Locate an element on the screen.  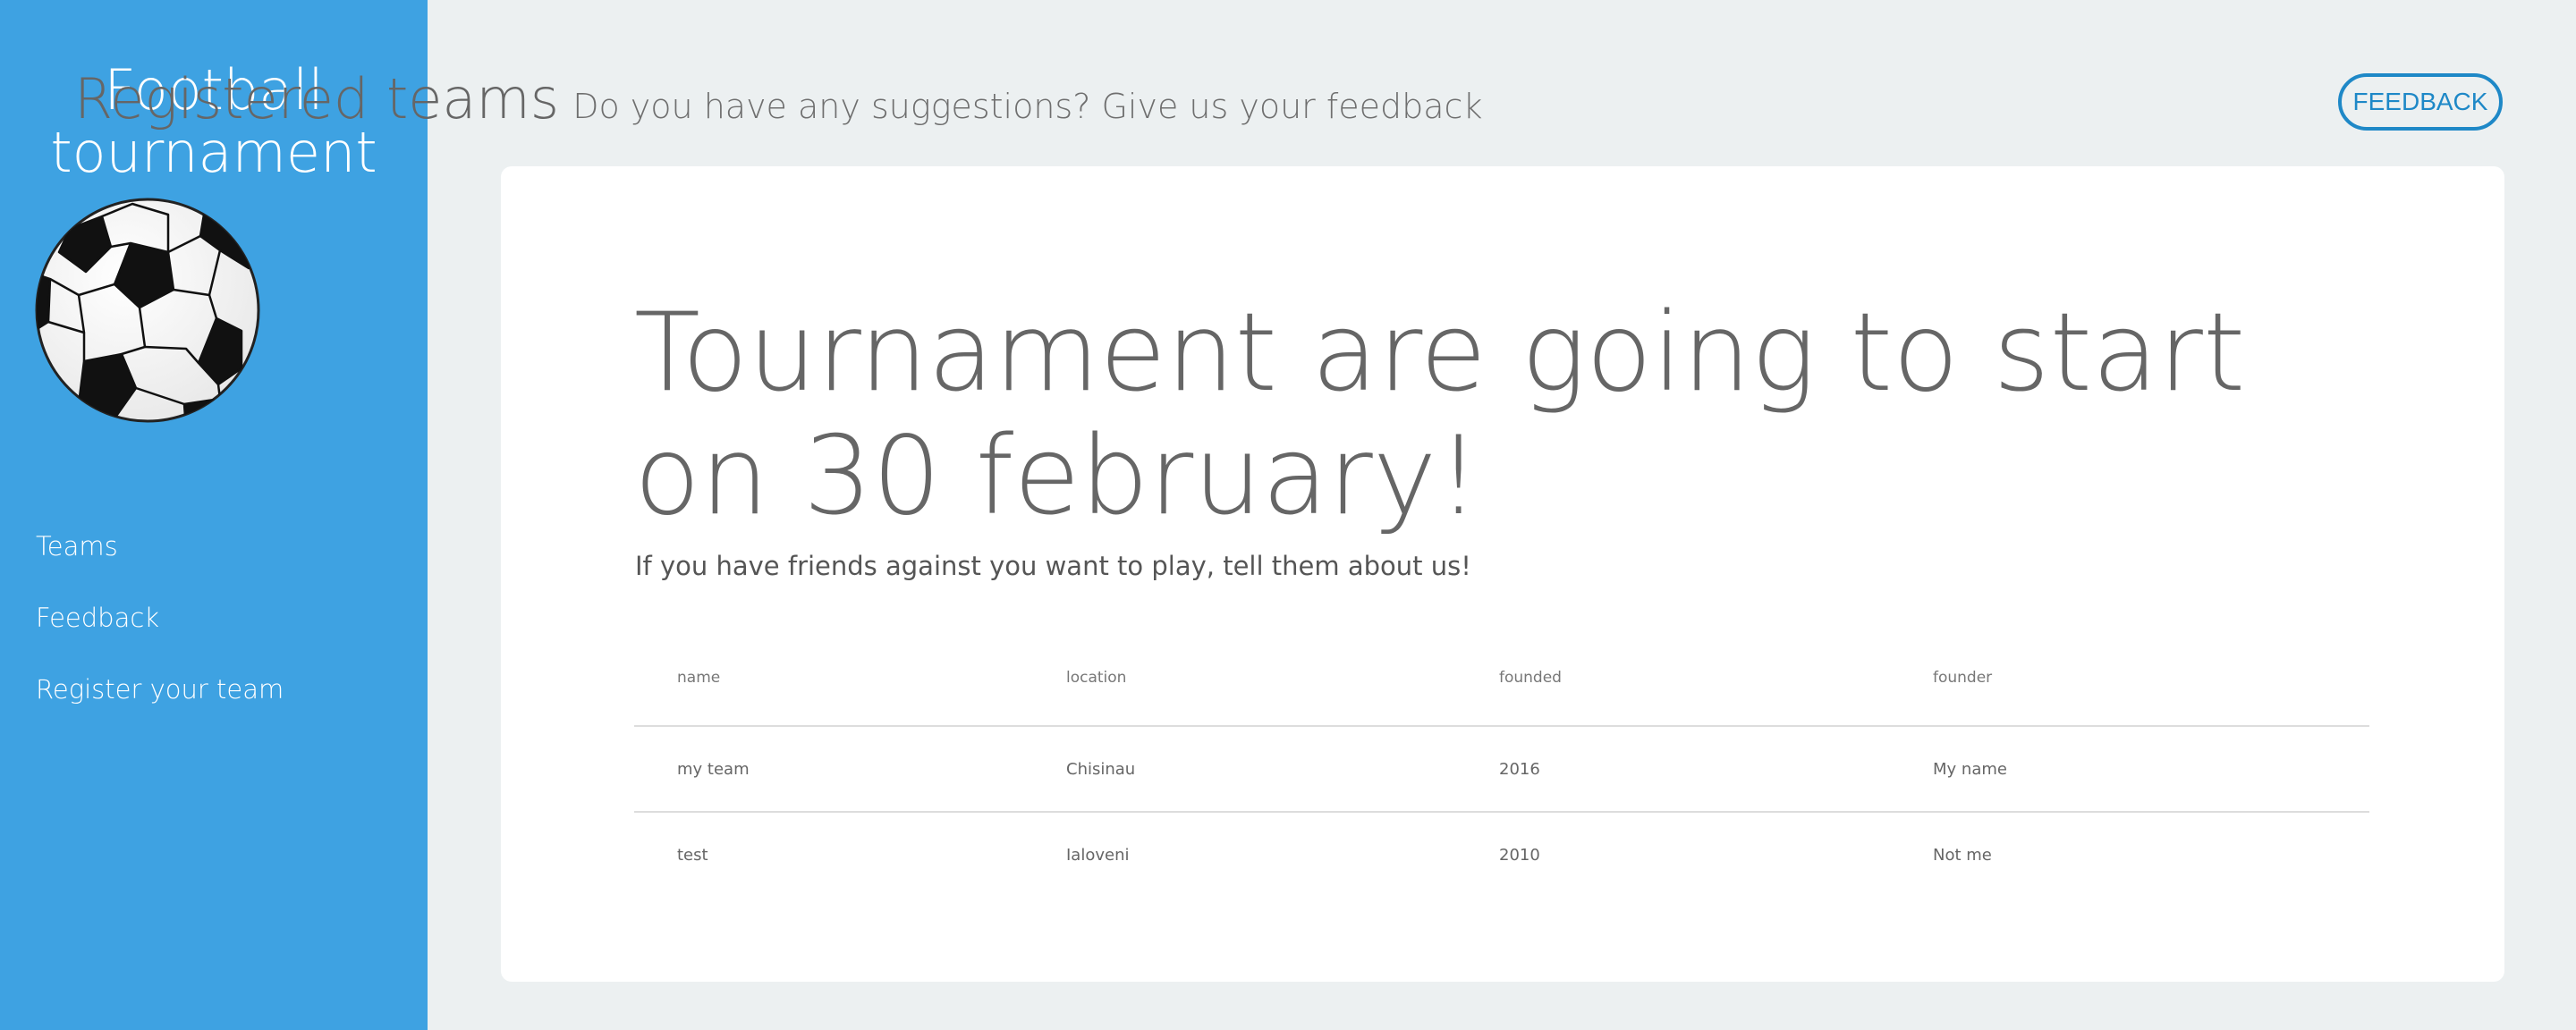
cell-name: my team is located at coordinates (713, 769).